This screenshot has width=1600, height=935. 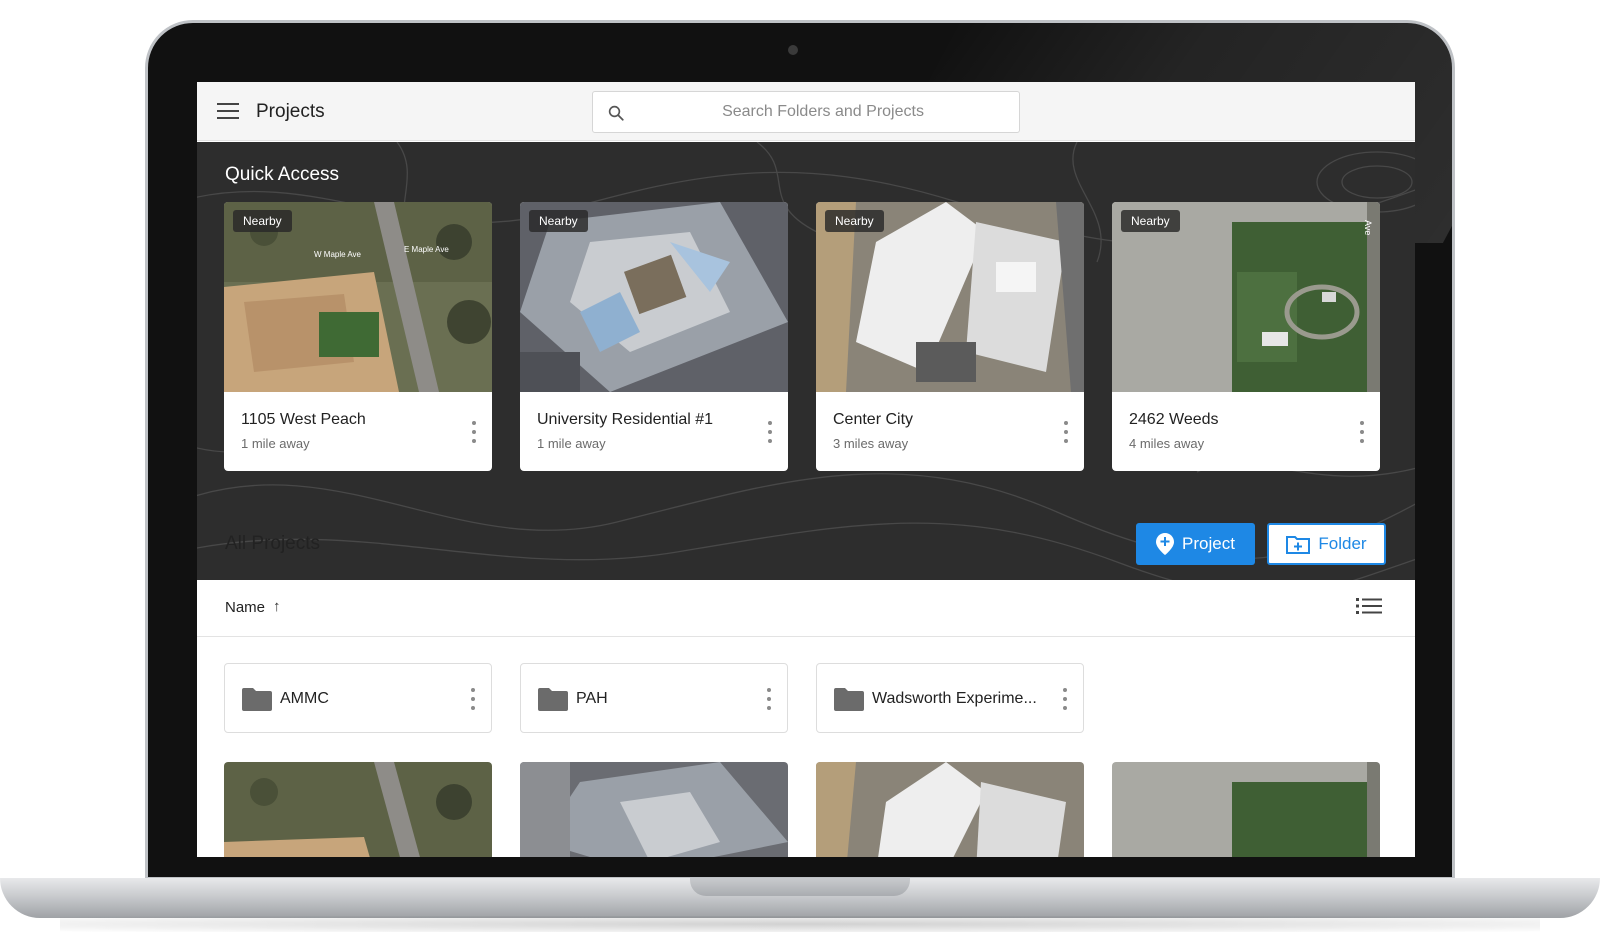 I want to click on top-bar: Projects, so click(x=806, y=111).